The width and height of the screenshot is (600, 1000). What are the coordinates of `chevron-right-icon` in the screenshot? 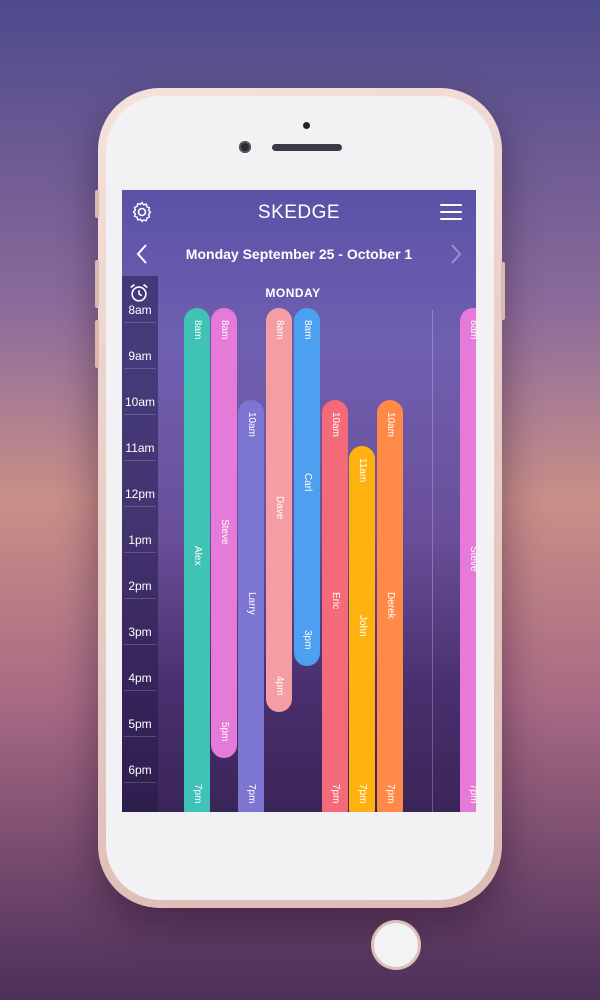 It's located at (456, 254).